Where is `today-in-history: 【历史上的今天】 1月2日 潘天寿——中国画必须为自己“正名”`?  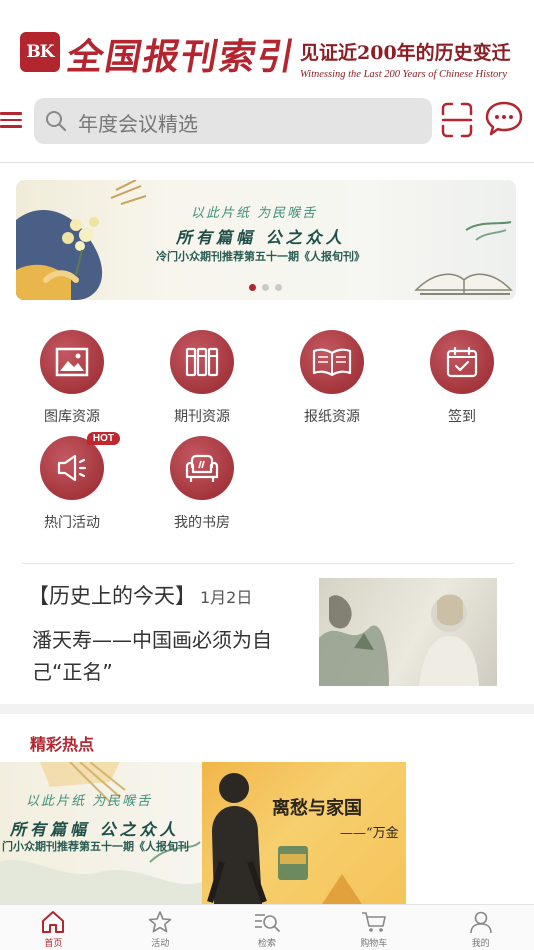
today-in-history: 【历史上的今天】 1月2日 潘天寿——中国画必须为自己“正名” is located at coordinates (267, 634).